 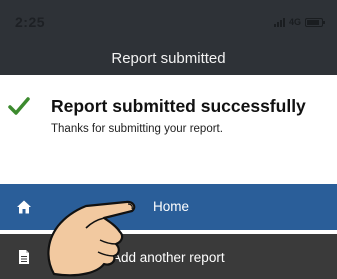 What do you see at coordinates (168, 58) in the screenshot?
I see `page-title: Report submitted` at bounding box center [168, 58].